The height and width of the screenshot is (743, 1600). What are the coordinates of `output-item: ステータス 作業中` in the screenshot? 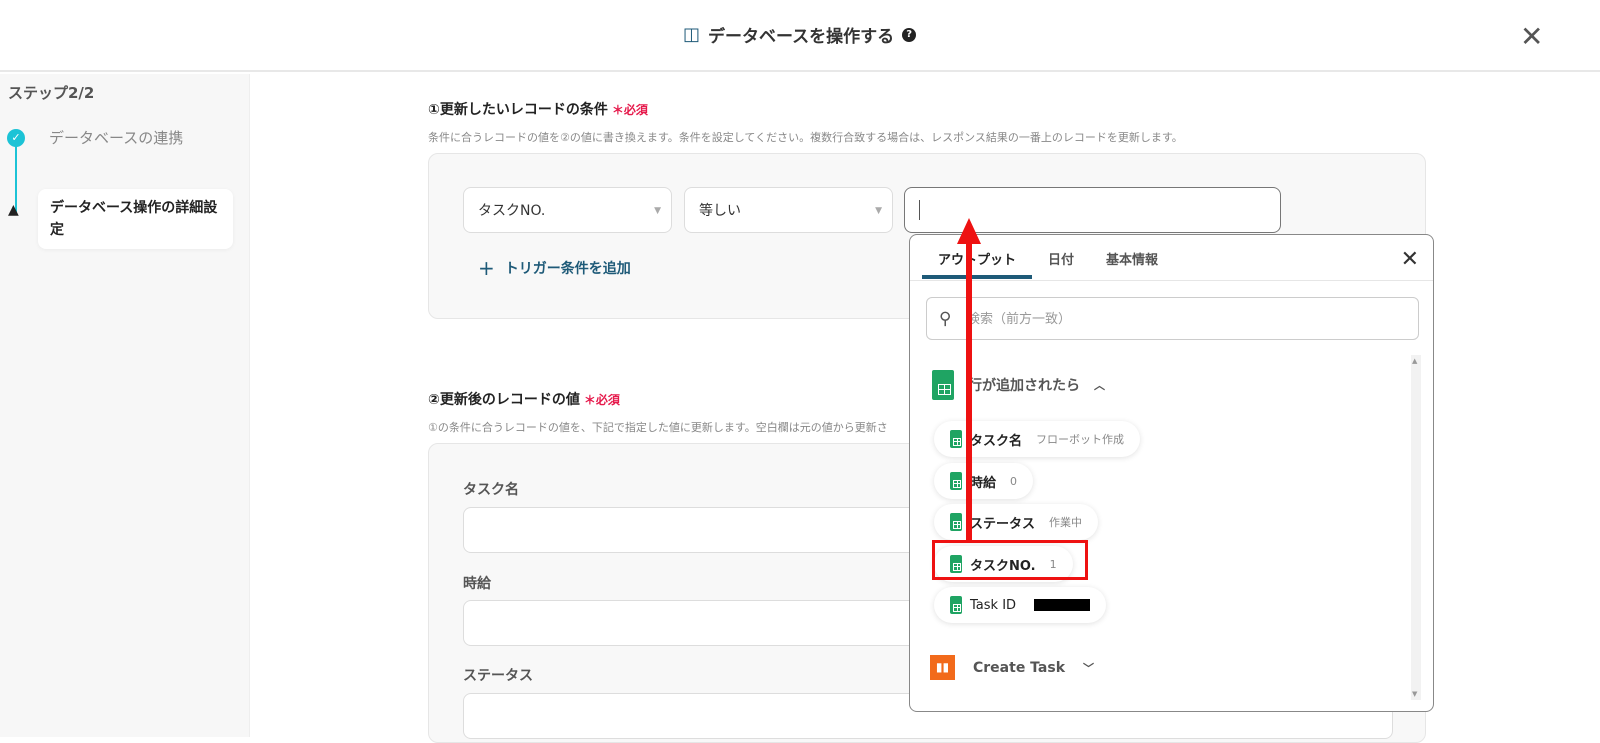 It's located at (1016, 522).